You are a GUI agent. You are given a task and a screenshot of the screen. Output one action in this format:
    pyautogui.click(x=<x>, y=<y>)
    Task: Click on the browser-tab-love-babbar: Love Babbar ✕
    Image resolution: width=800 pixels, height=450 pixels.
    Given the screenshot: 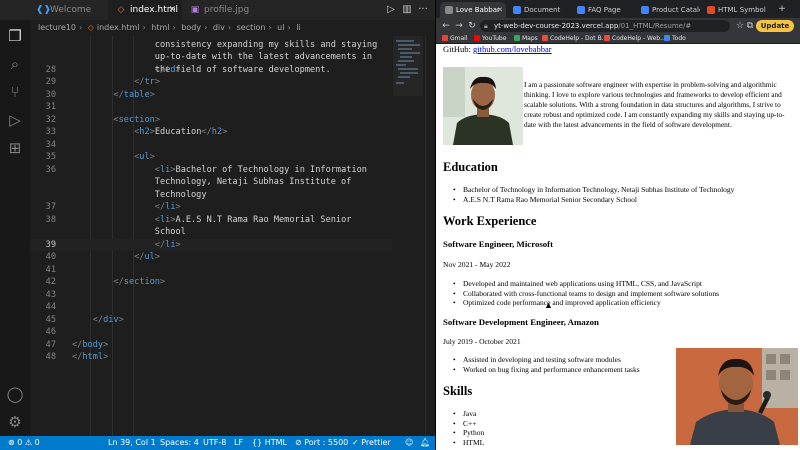 What is the action you would take?
    pyautogui.click(x=473, y=10)
    